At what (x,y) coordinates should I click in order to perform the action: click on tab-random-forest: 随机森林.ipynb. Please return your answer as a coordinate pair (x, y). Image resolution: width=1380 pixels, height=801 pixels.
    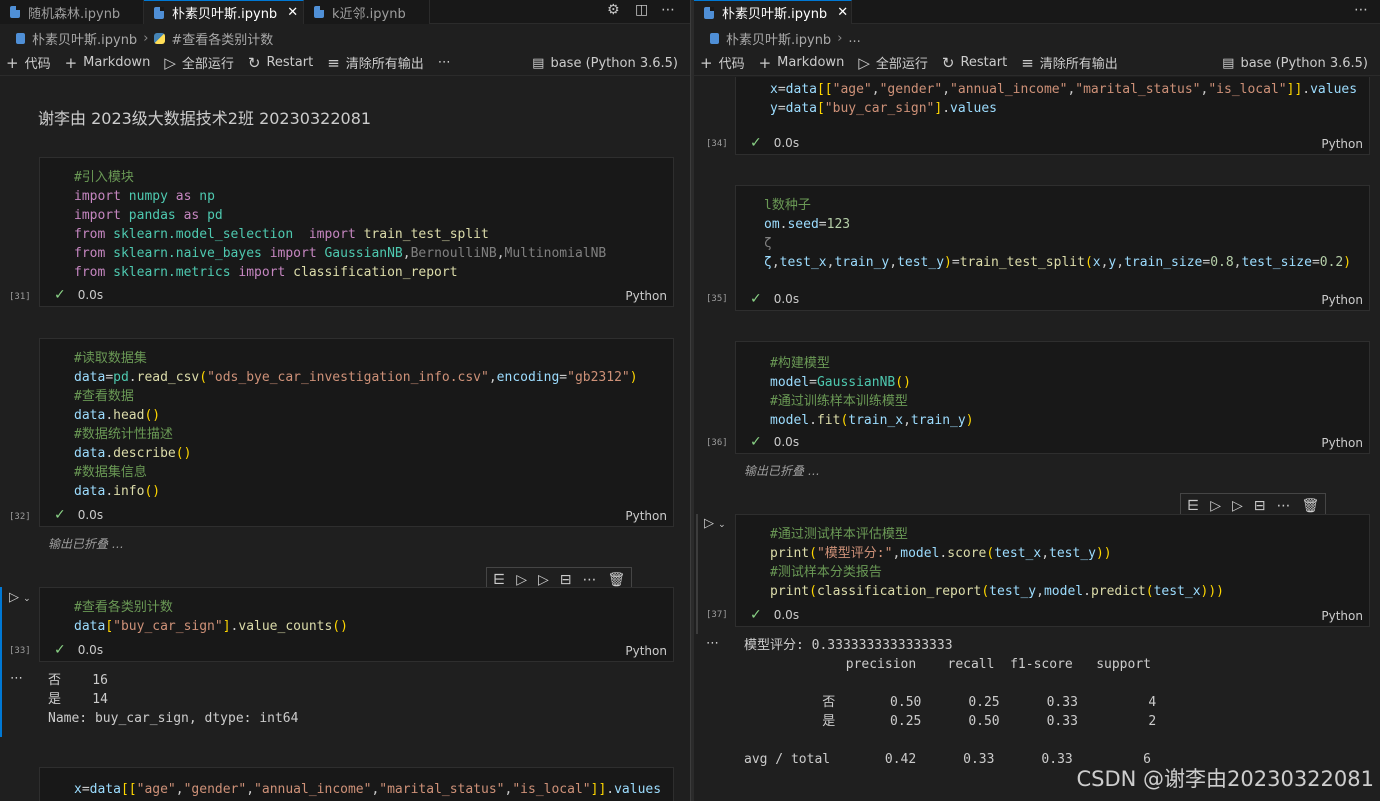
    Looking at the image, I should click on (72, 12).